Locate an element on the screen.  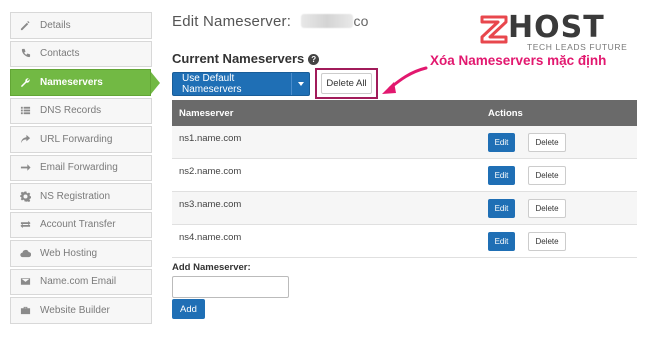
sidebar-item-label: Email Forwarding is located at coordinates (79, 168).